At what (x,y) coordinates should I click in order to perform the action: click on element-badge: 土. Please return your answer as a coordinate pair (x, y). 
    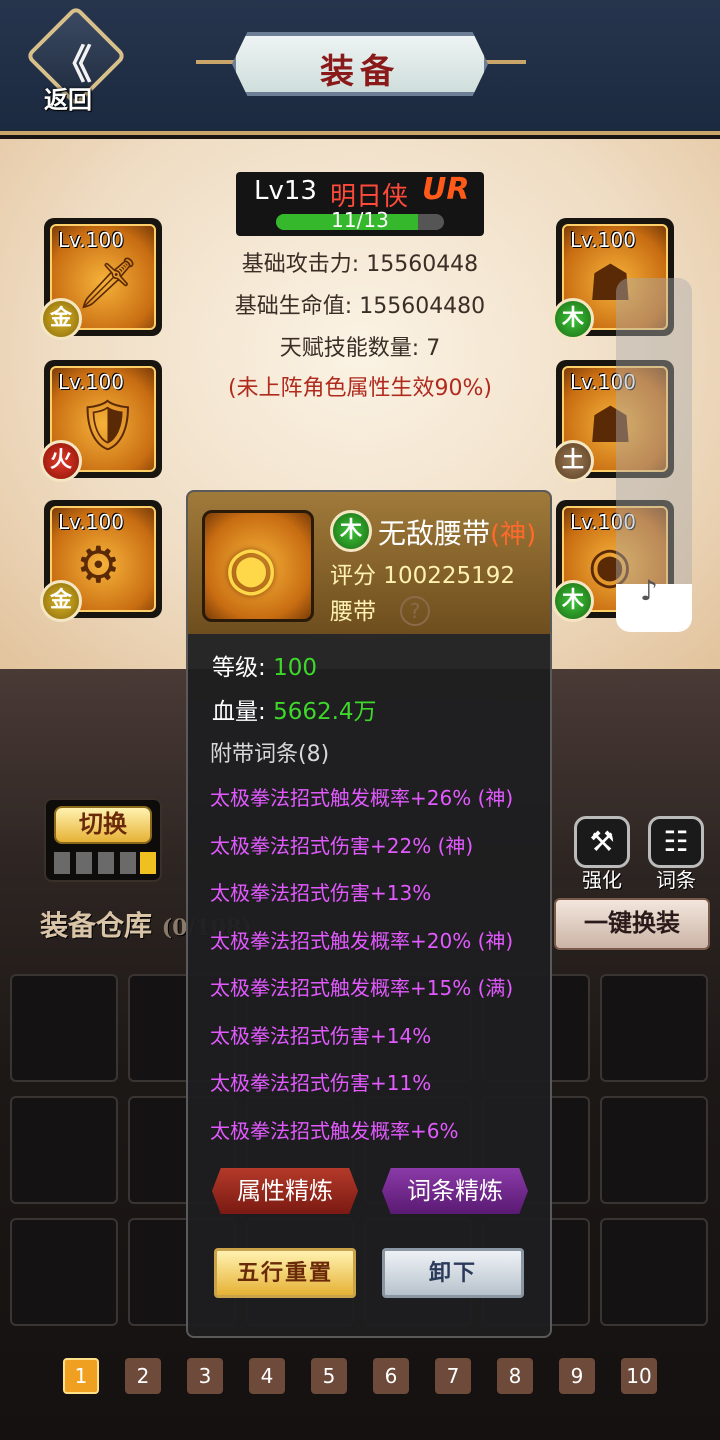
    Looking at the image, I should click on (573, 461).